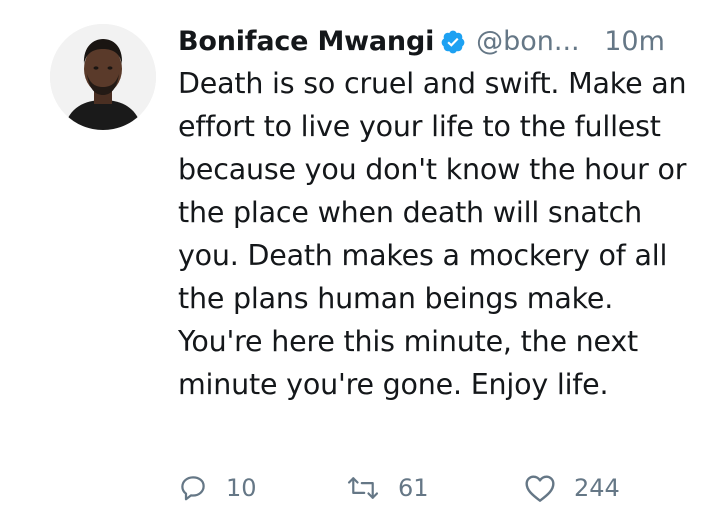 This screenshot has width=720, height=525. Describe the element at coordinates (453, 42) in the screenshot. I see `verified-badge-icon` at that location.